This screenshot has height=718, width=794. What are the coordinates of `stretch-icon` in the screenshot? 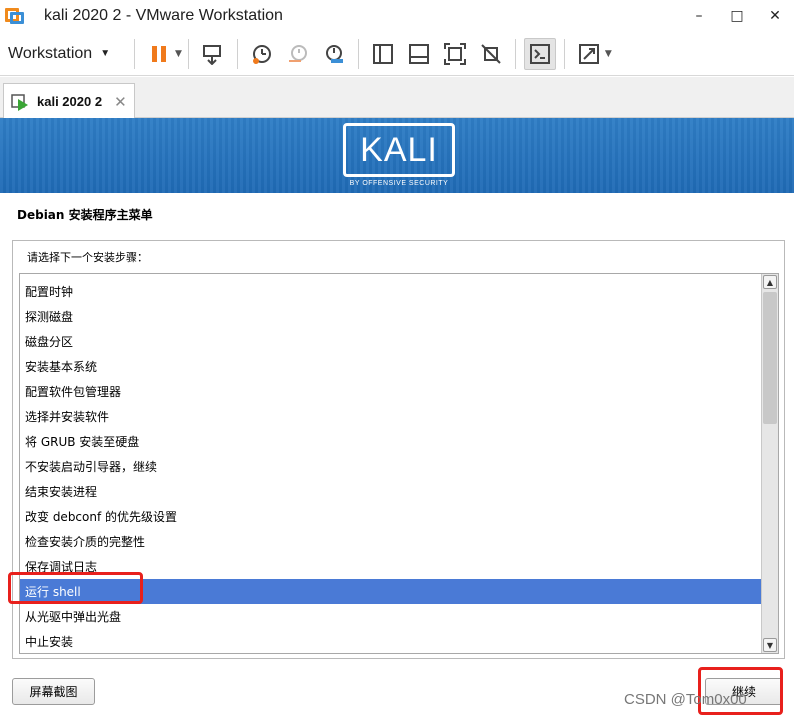 It's located at (588, 53).